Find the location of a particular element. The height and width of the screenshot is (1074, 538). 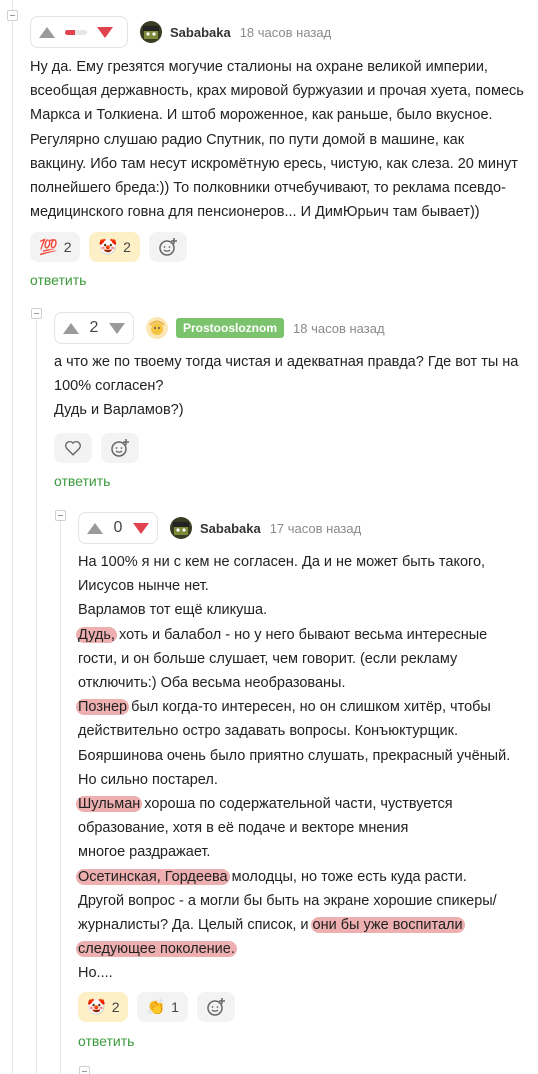

heart-icon is located at coordinates (73, 448).